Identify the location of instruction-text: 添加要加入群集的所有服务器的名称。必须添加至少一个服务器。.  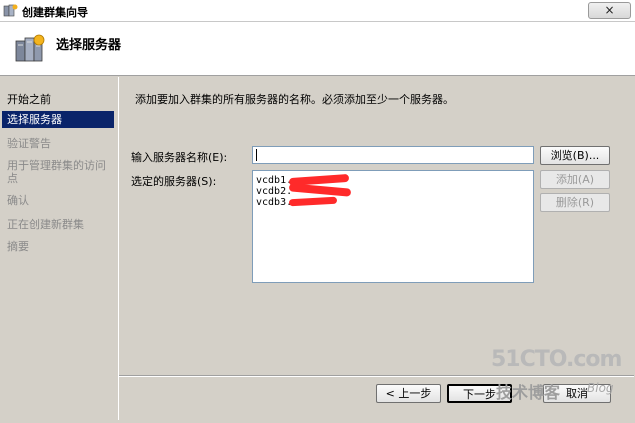
(294, 99).